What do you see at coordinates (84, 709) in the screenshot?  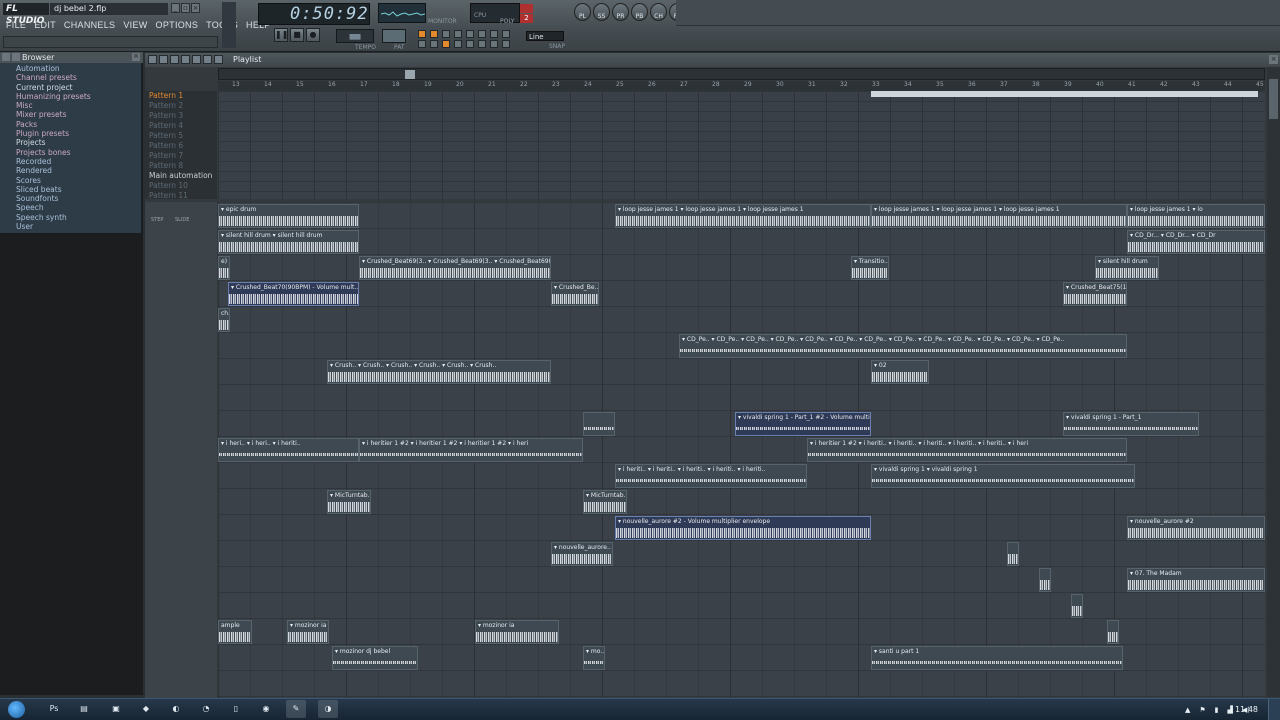 I see `folder-icon: ▤` at bounding box center [84, 709].